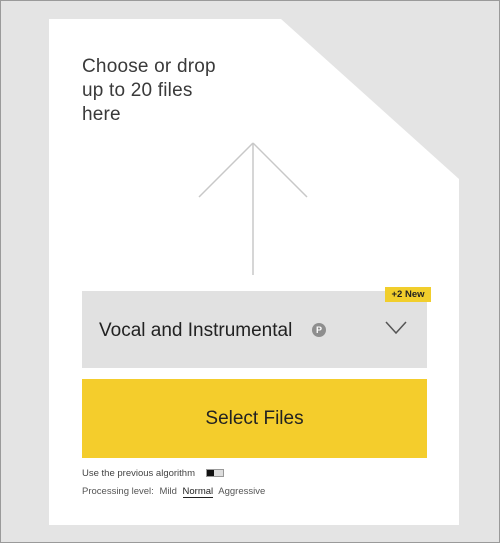 The height and width of the screenshot is (543, 500). What do you see at coordinates (408, 294) in the screenshot?
I see `new-options-badge: +2 New` at bounding box center [408, 294].